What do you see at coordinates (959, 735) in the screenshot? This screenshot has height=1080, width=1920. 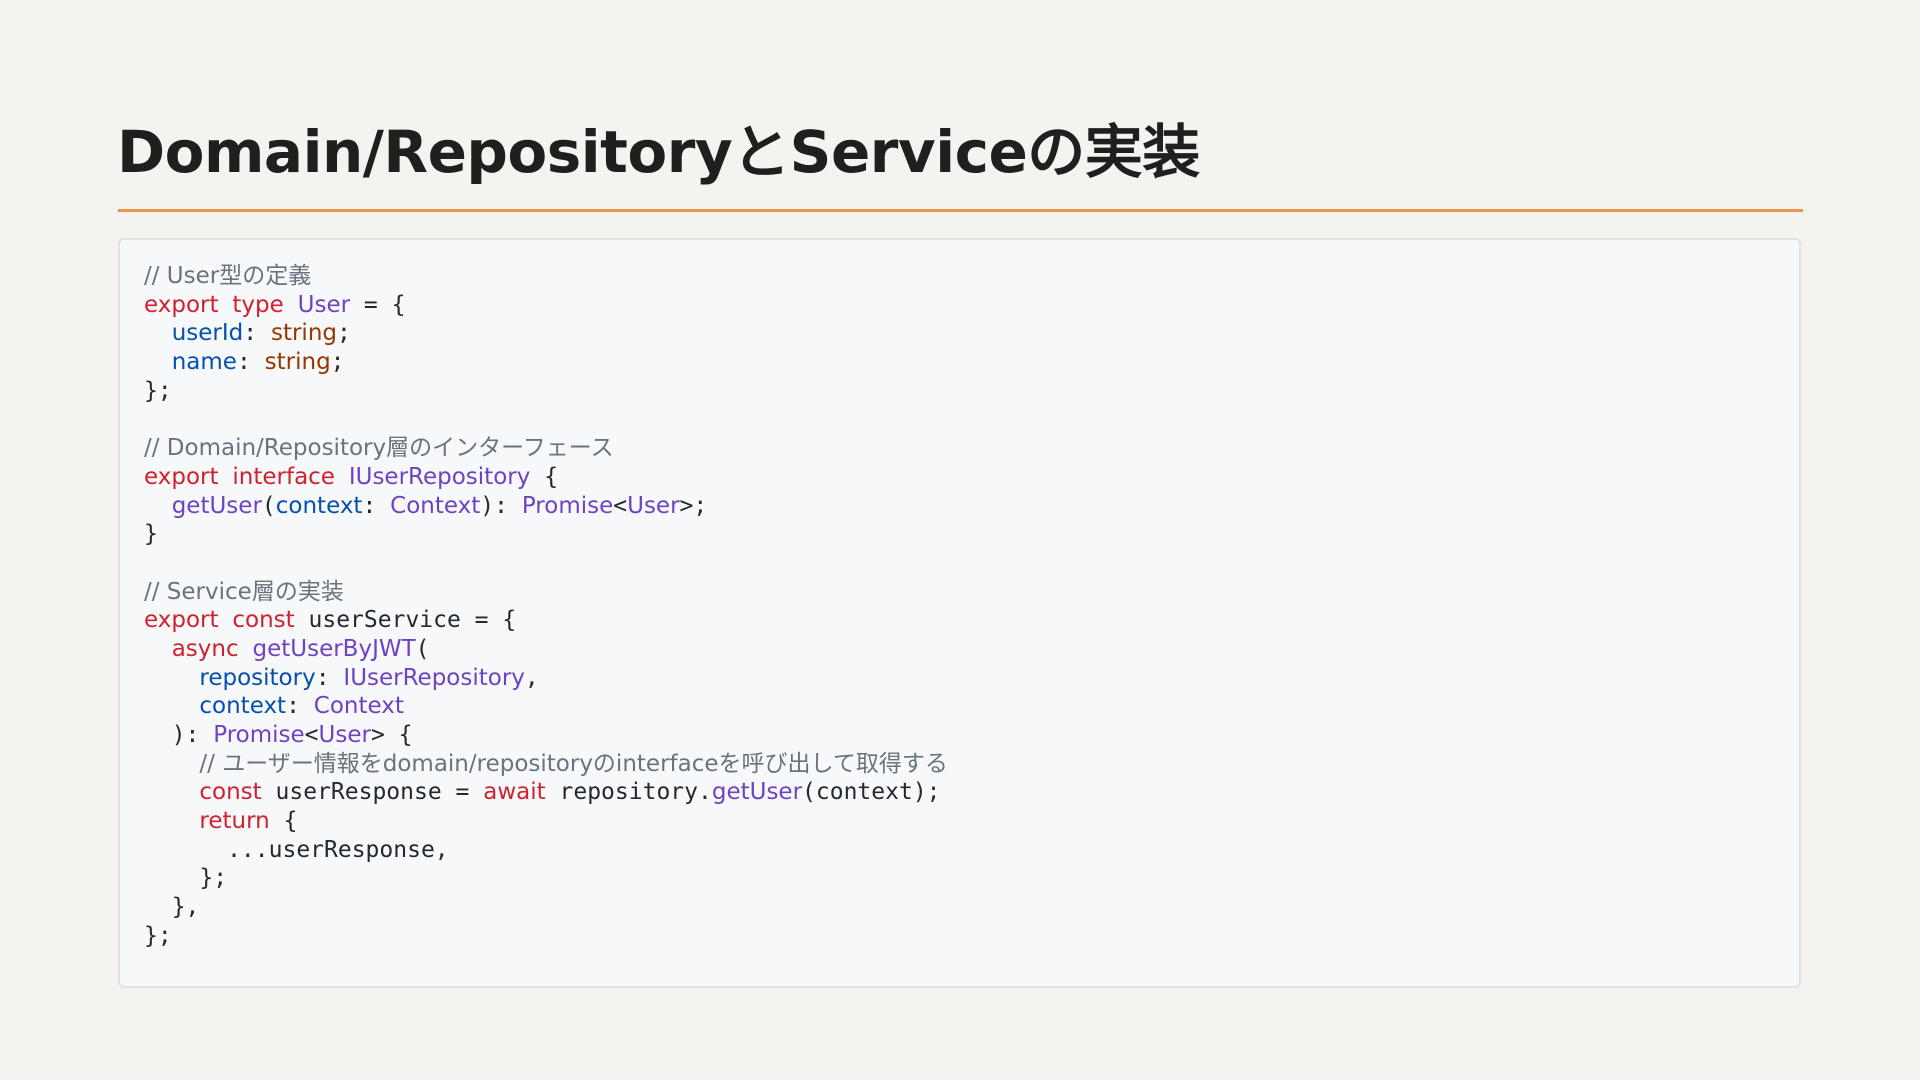 I see `code-line: ): Promise<User> {` at bounding box center [959, 735].